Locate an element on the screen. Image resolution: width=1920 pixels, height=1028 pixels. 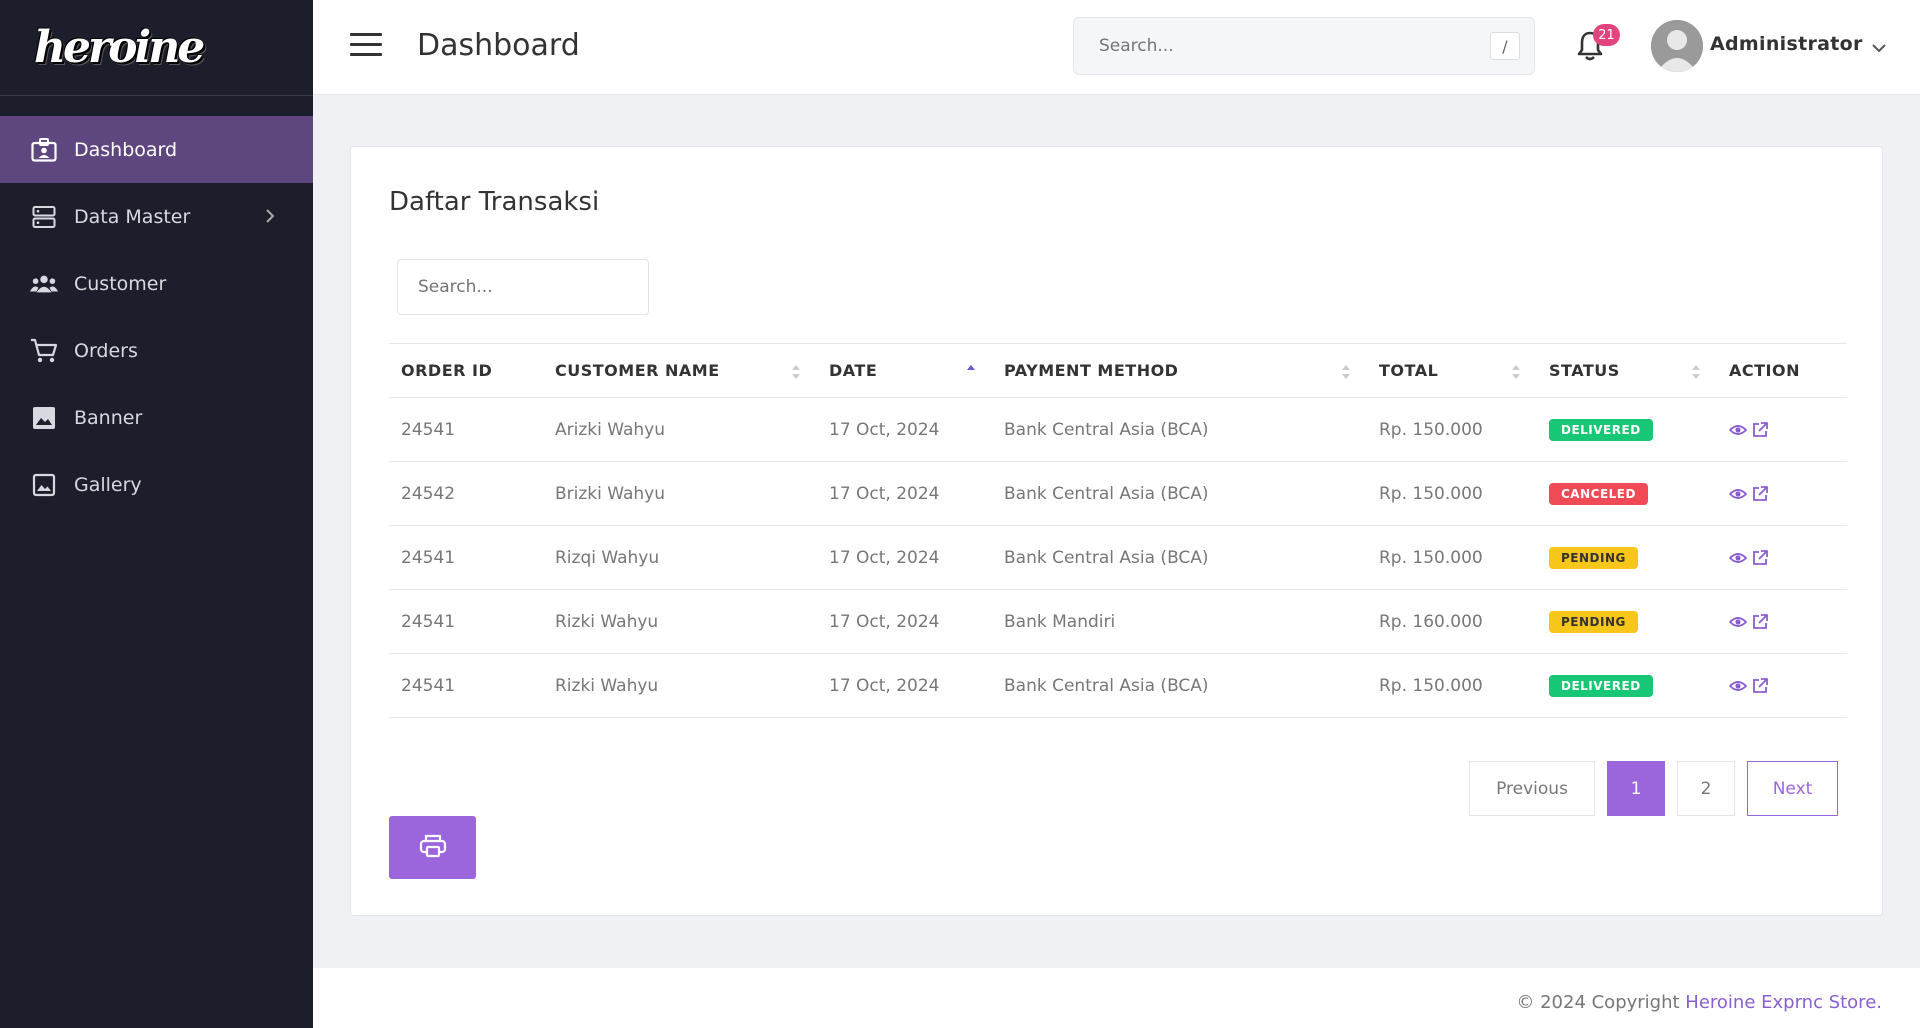
page-1-button: 1 is located at coordinates (1636, 788).